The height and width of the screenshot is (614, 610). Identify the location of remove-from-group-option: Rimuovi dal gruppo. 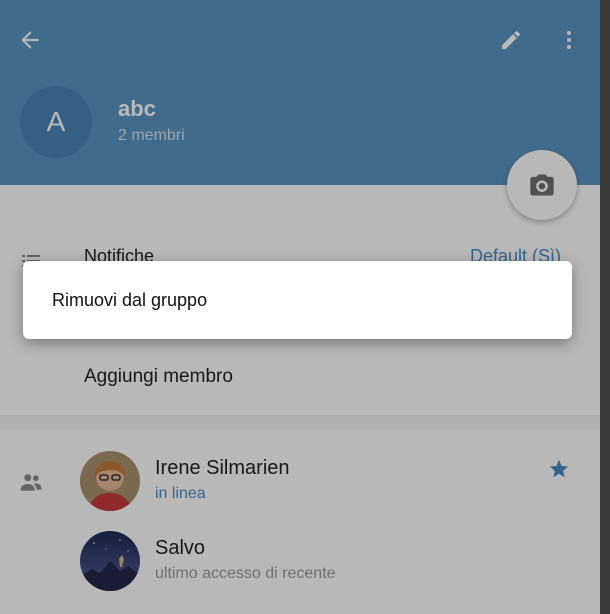
(129, 300).